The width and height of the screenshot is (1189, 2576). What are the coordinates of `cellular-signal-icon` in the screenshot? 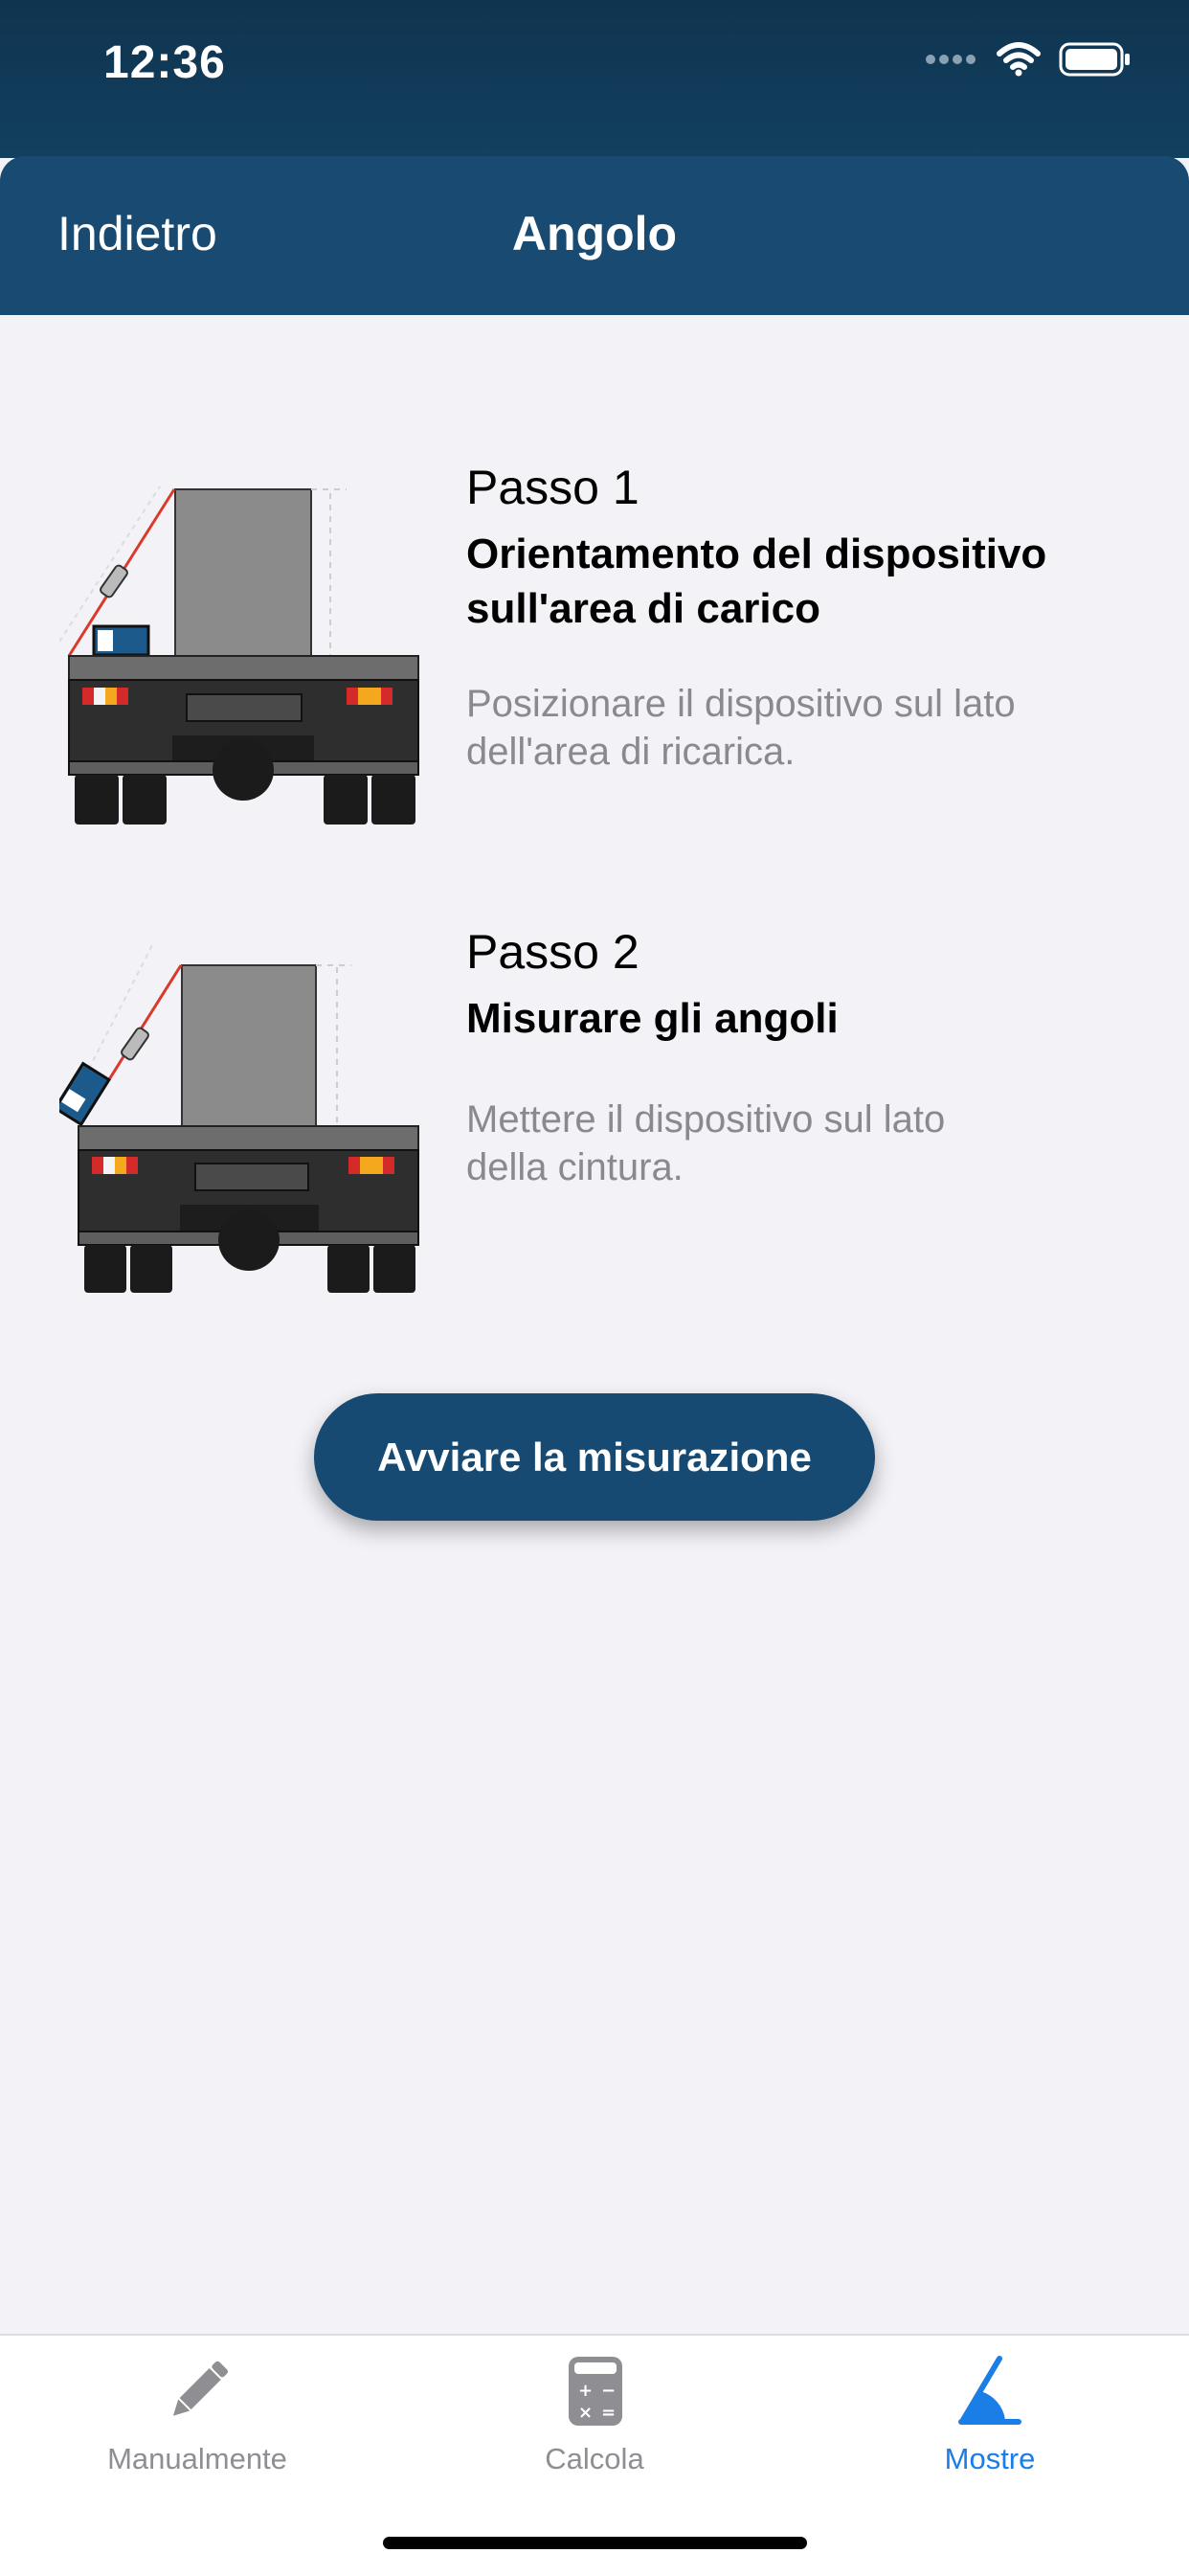 It's located at (951, 59).